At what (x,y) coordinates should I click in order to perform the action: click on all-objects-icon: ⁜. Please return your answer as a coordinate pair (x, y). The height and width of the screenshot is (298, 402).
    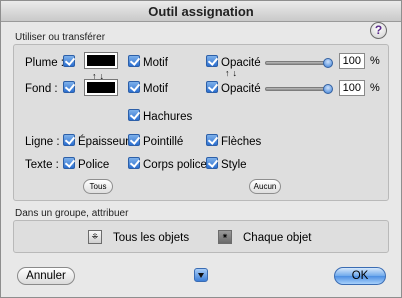
    Looking at the image, I should click on (95, 237).